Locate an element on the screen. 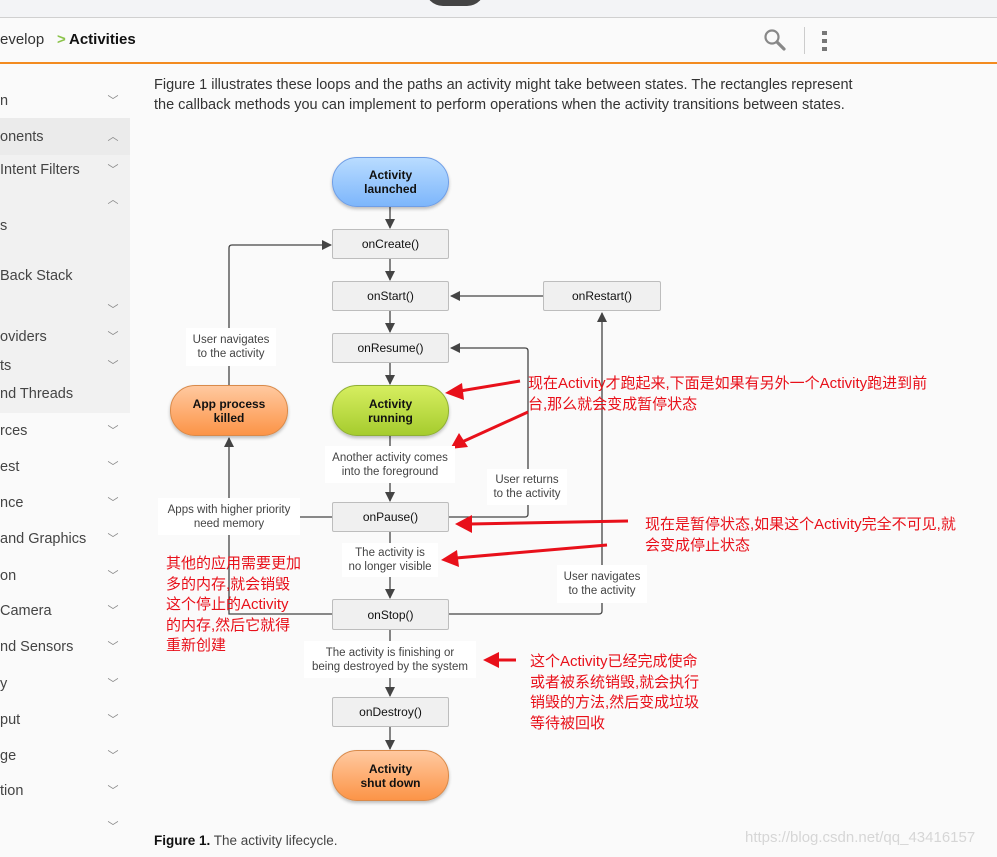 The height and width of the screenshot is (857, 997). label-no-longer-visible: The activity is no longer visible is located at coordinates (390, 560).